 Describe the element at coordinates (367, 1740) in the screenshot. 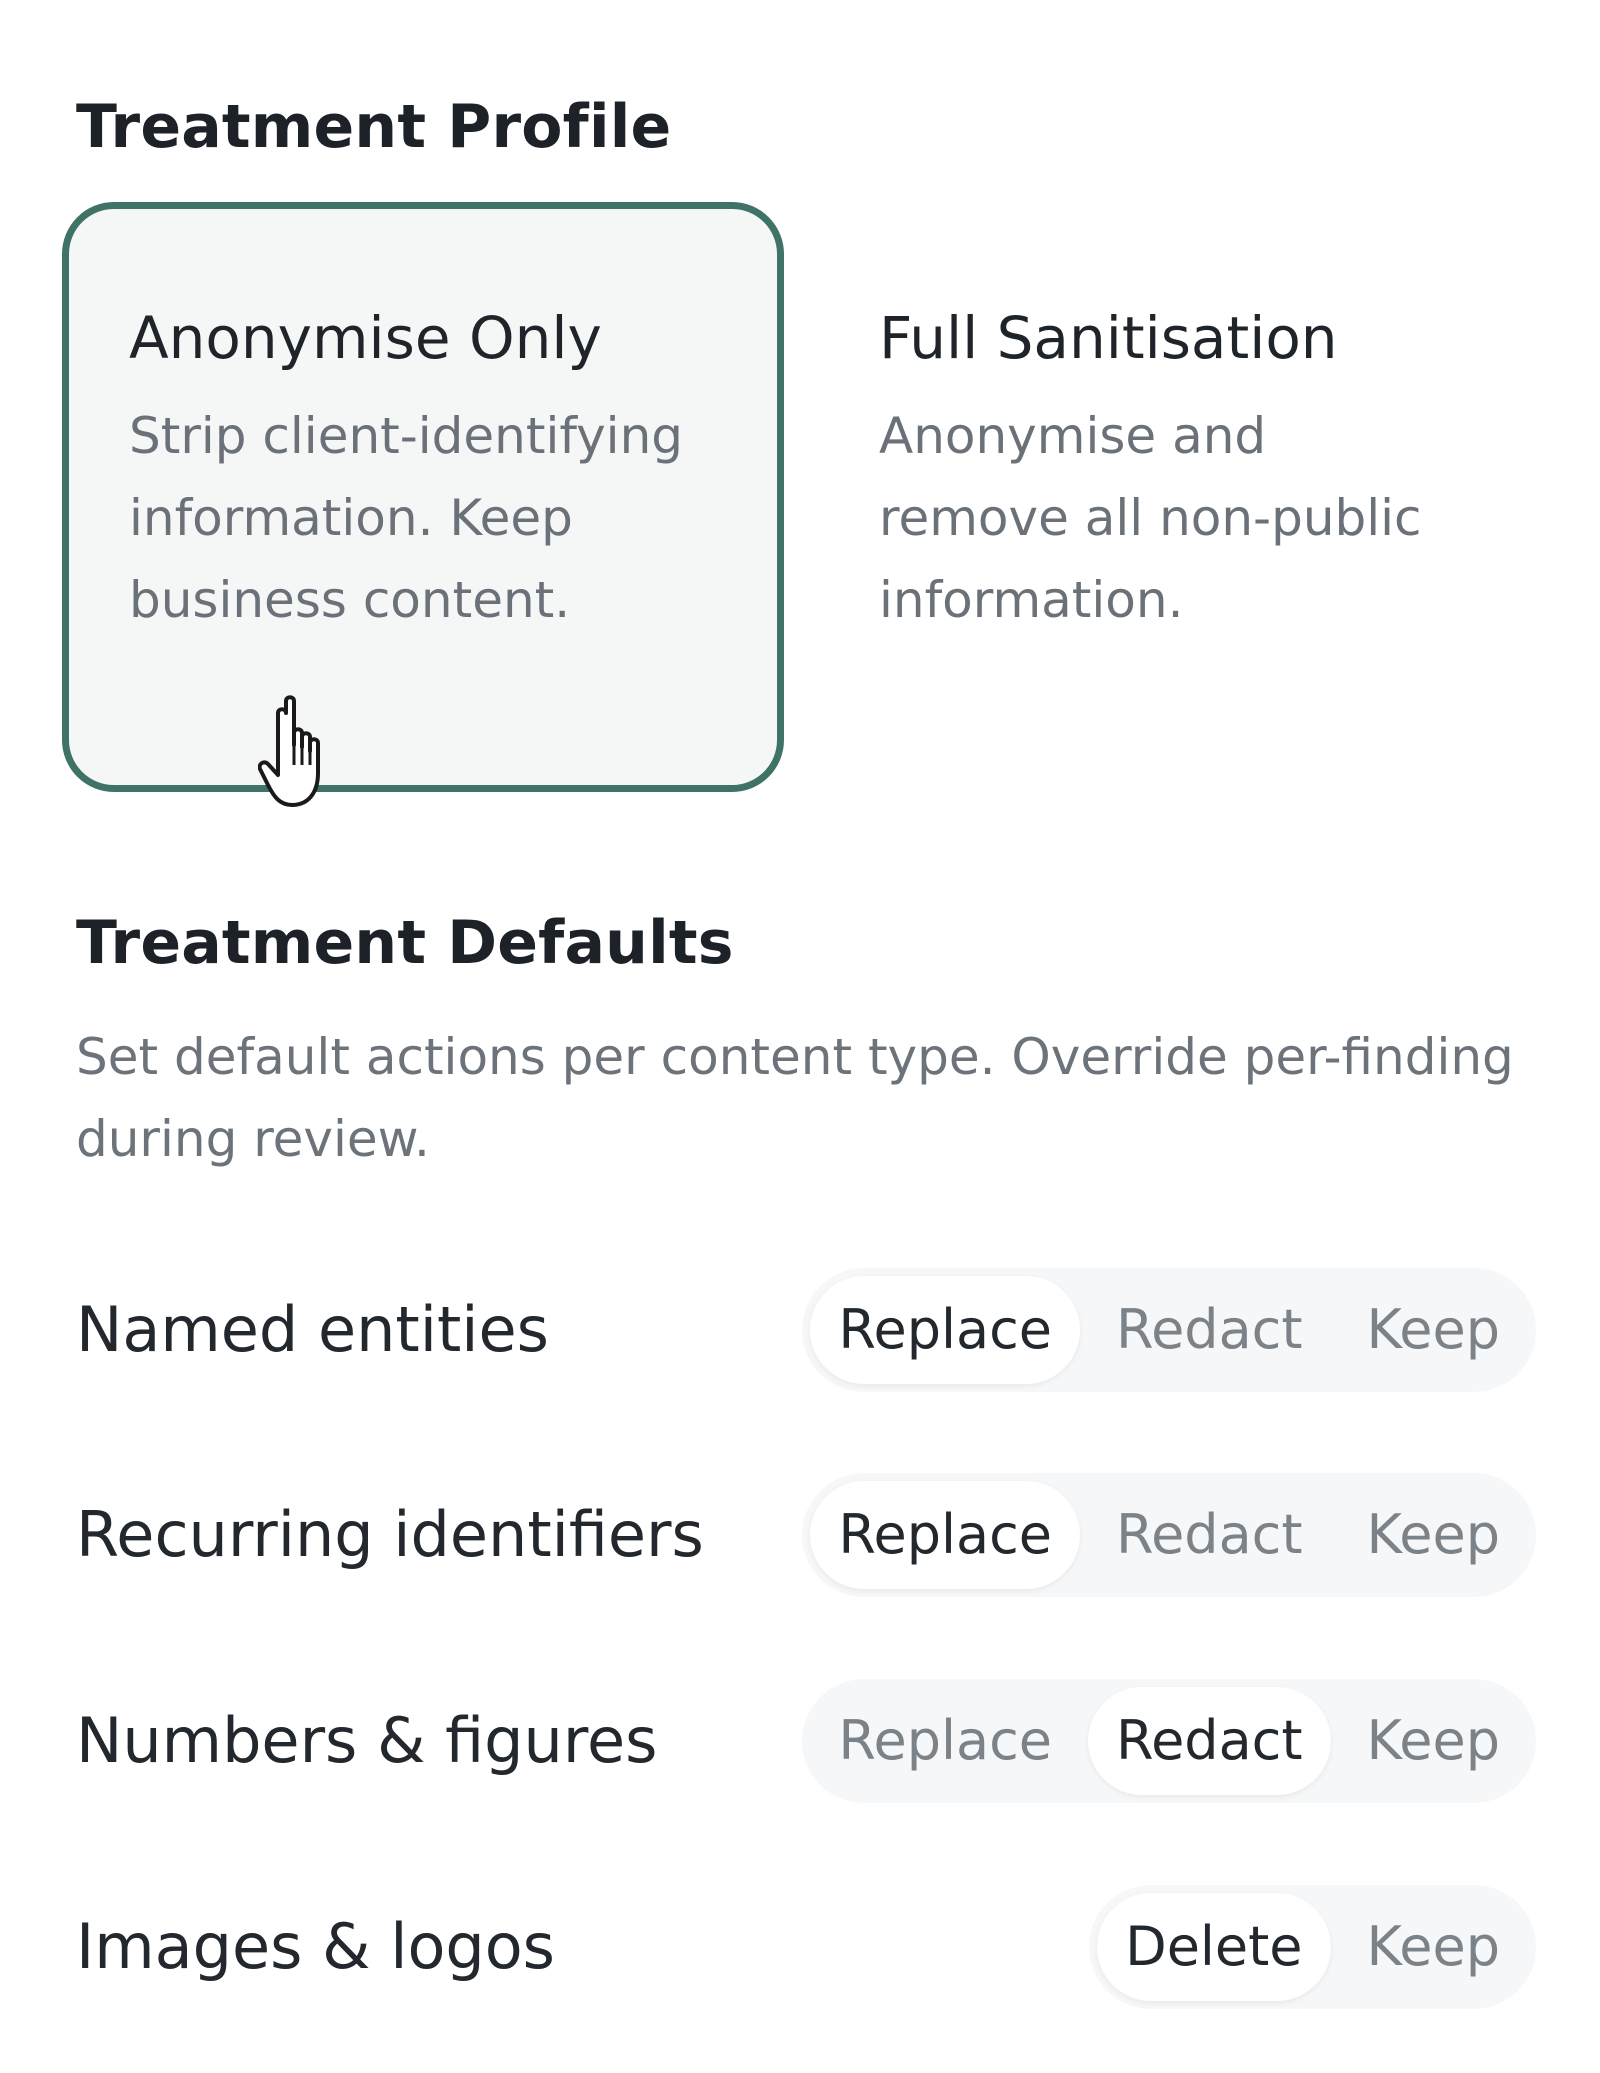

I see `row-label: Numbers & figures` at that location.